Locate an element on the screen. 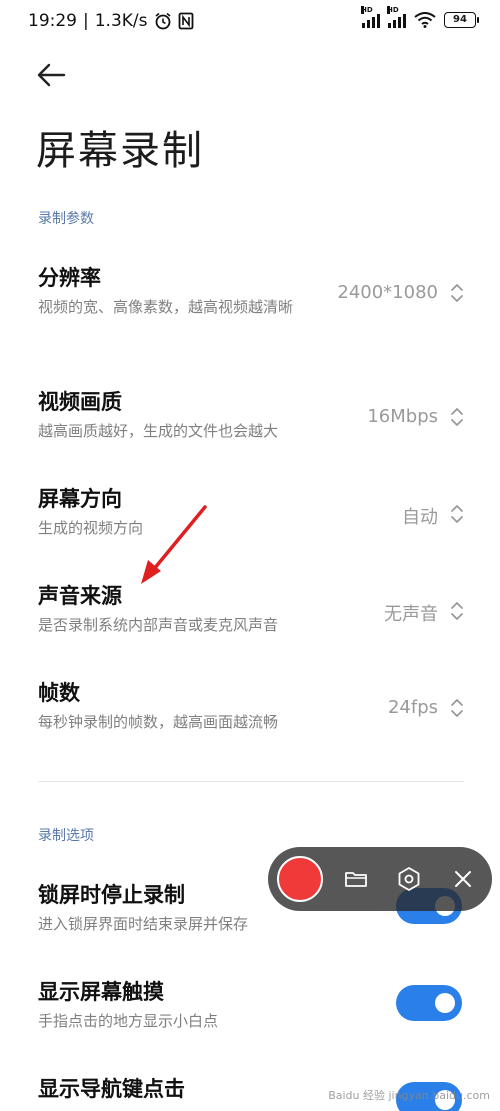 This screenshot has height=1111, width=500. setting-screen-orientation: 屏幕方向 生成的视频方向 自动 is located at coordinates (250, 513).